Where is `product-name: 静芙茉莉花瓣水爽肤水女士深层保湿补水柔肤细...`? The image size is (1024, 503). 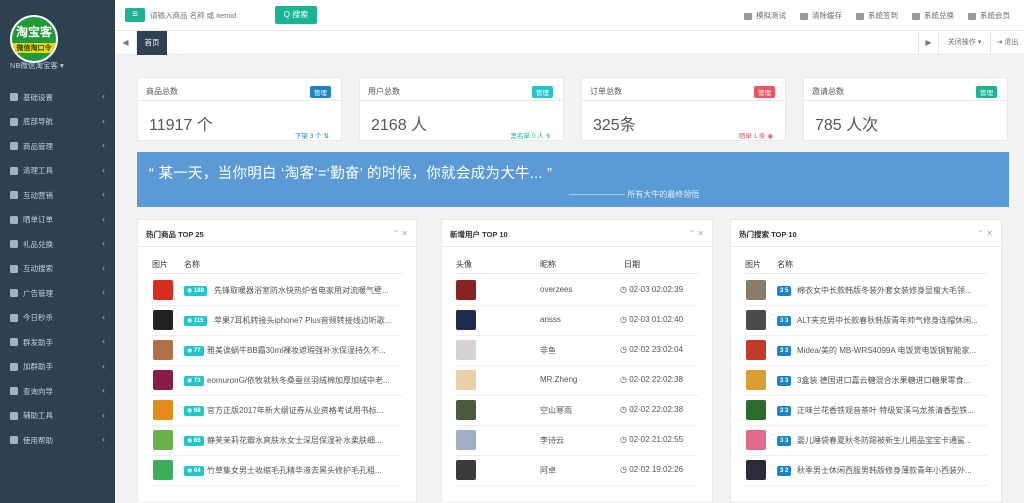
product-name: 静芙茉莉花瓣水爽肤水女士深层保湿补水柔肤细... is located at coordinates (305, 440).